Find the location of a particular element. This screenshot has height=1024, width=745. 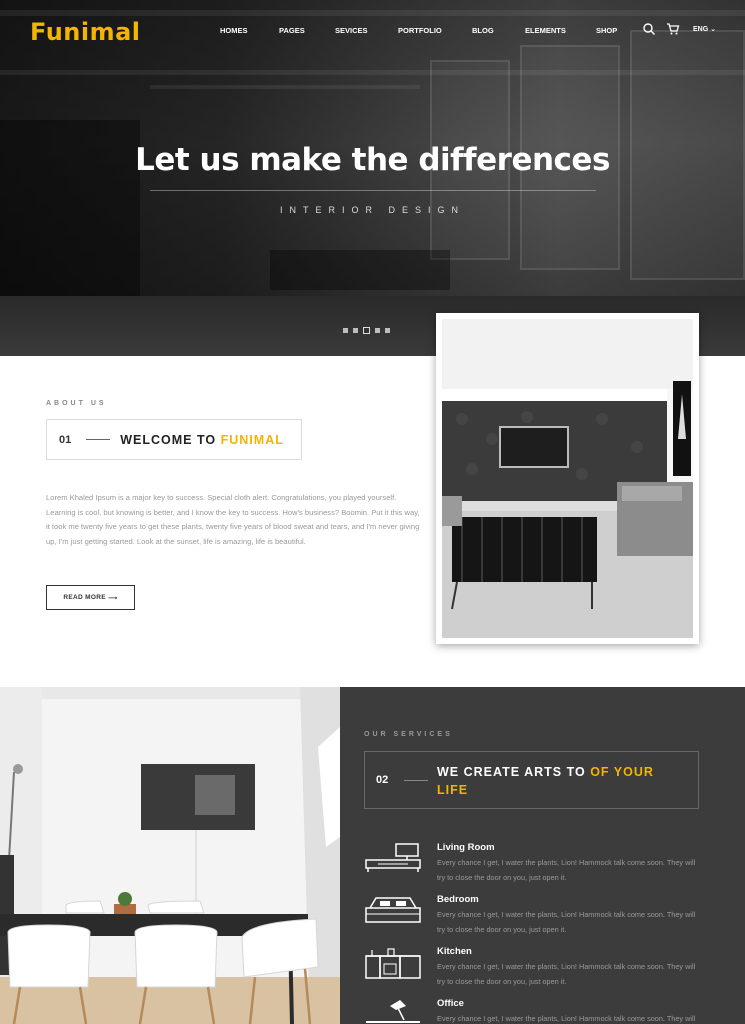

about-label: ABOUT US is located at coordinates (76, 403).